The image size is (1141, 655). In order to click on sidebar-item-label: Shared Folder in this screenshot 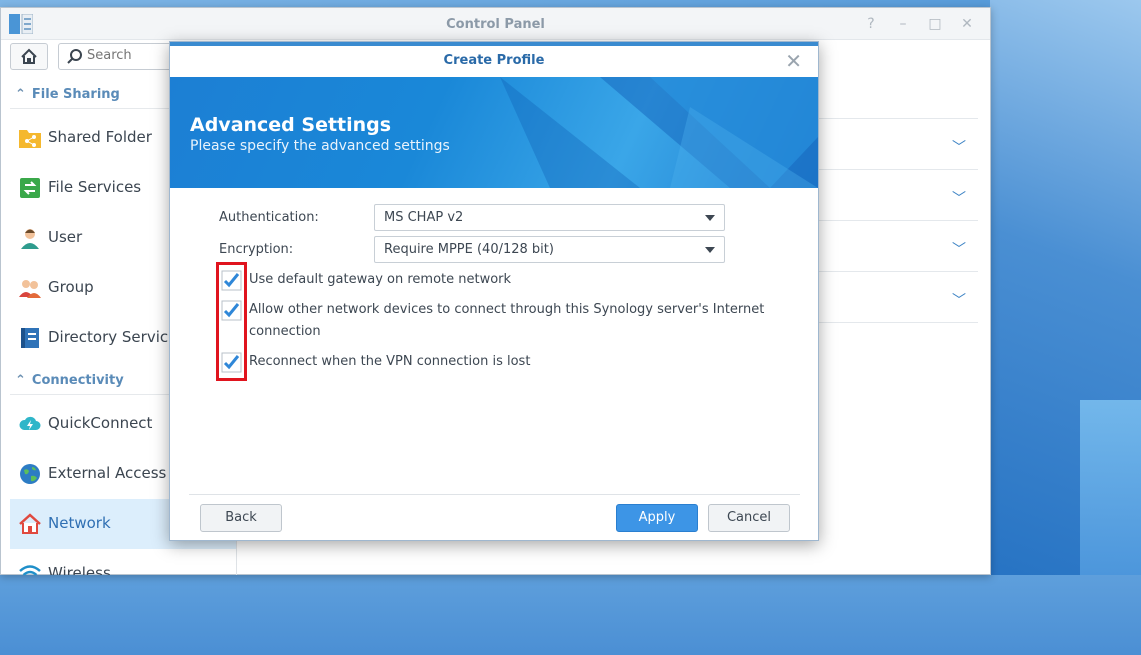, I will do `click(100, 137)`.